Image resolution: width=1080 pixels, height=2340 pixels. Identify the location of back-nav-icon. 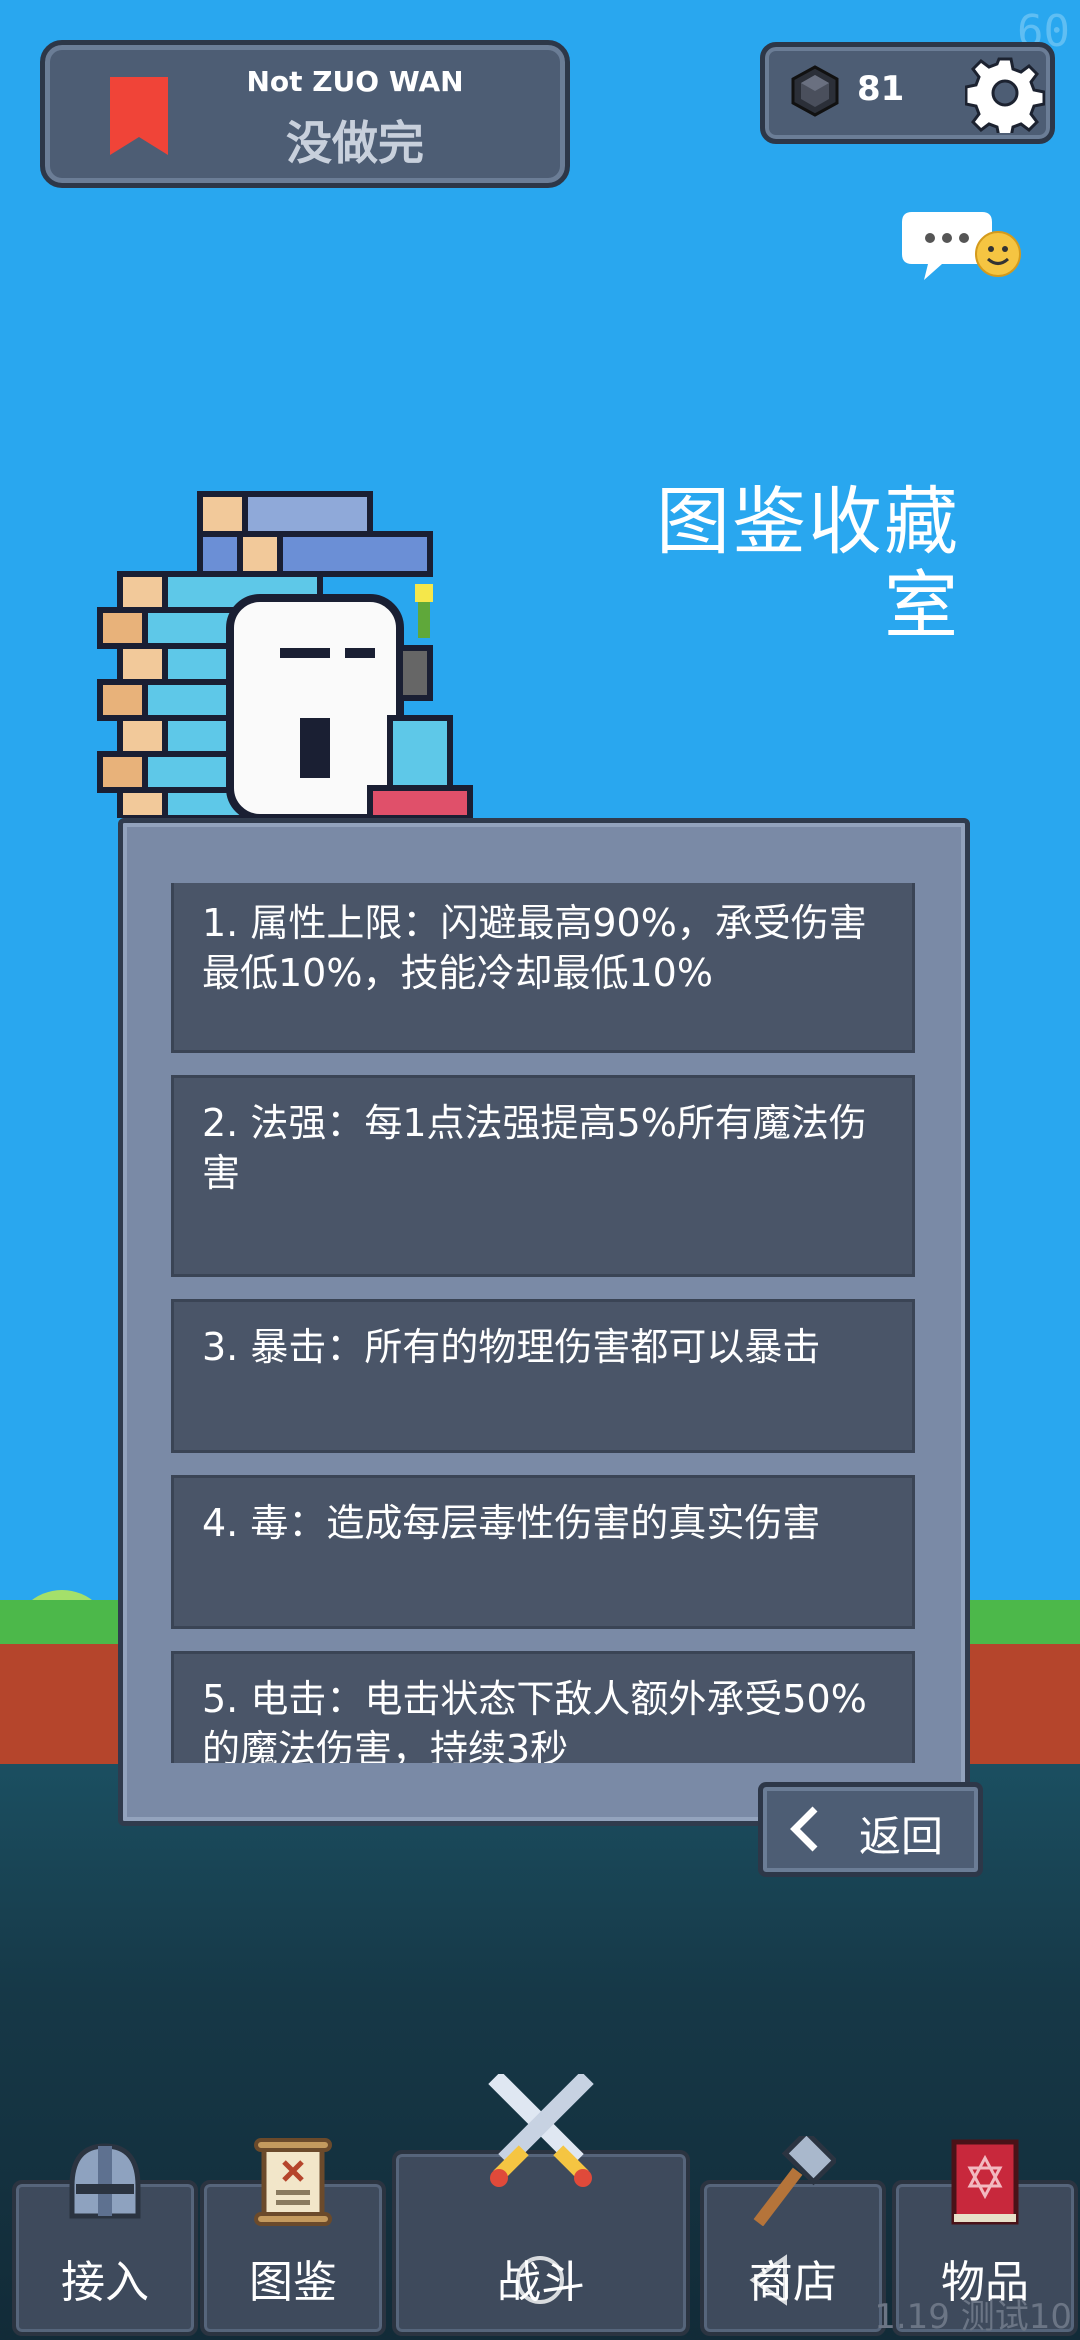
(770, 2280).